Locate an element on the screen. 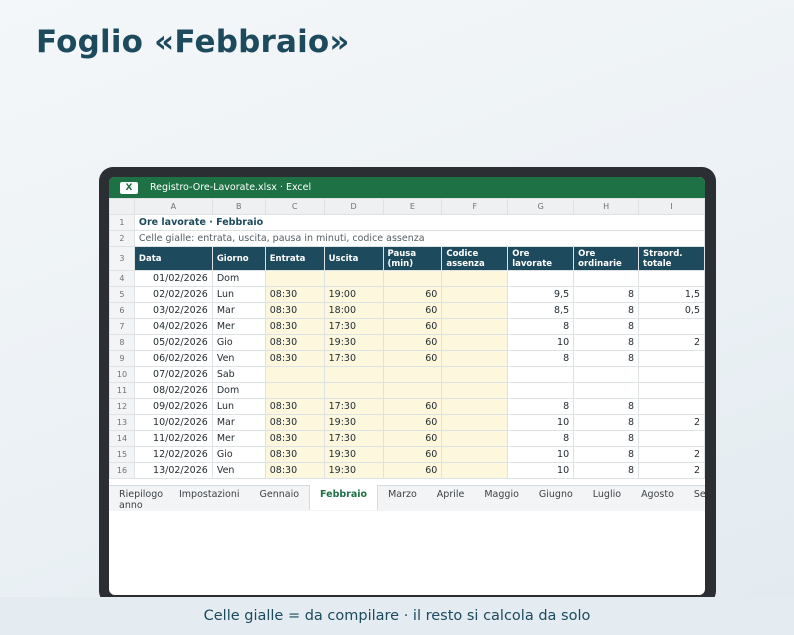 The image size is (794, 635). table-cell: Ven is located at coordinates (238, 470).